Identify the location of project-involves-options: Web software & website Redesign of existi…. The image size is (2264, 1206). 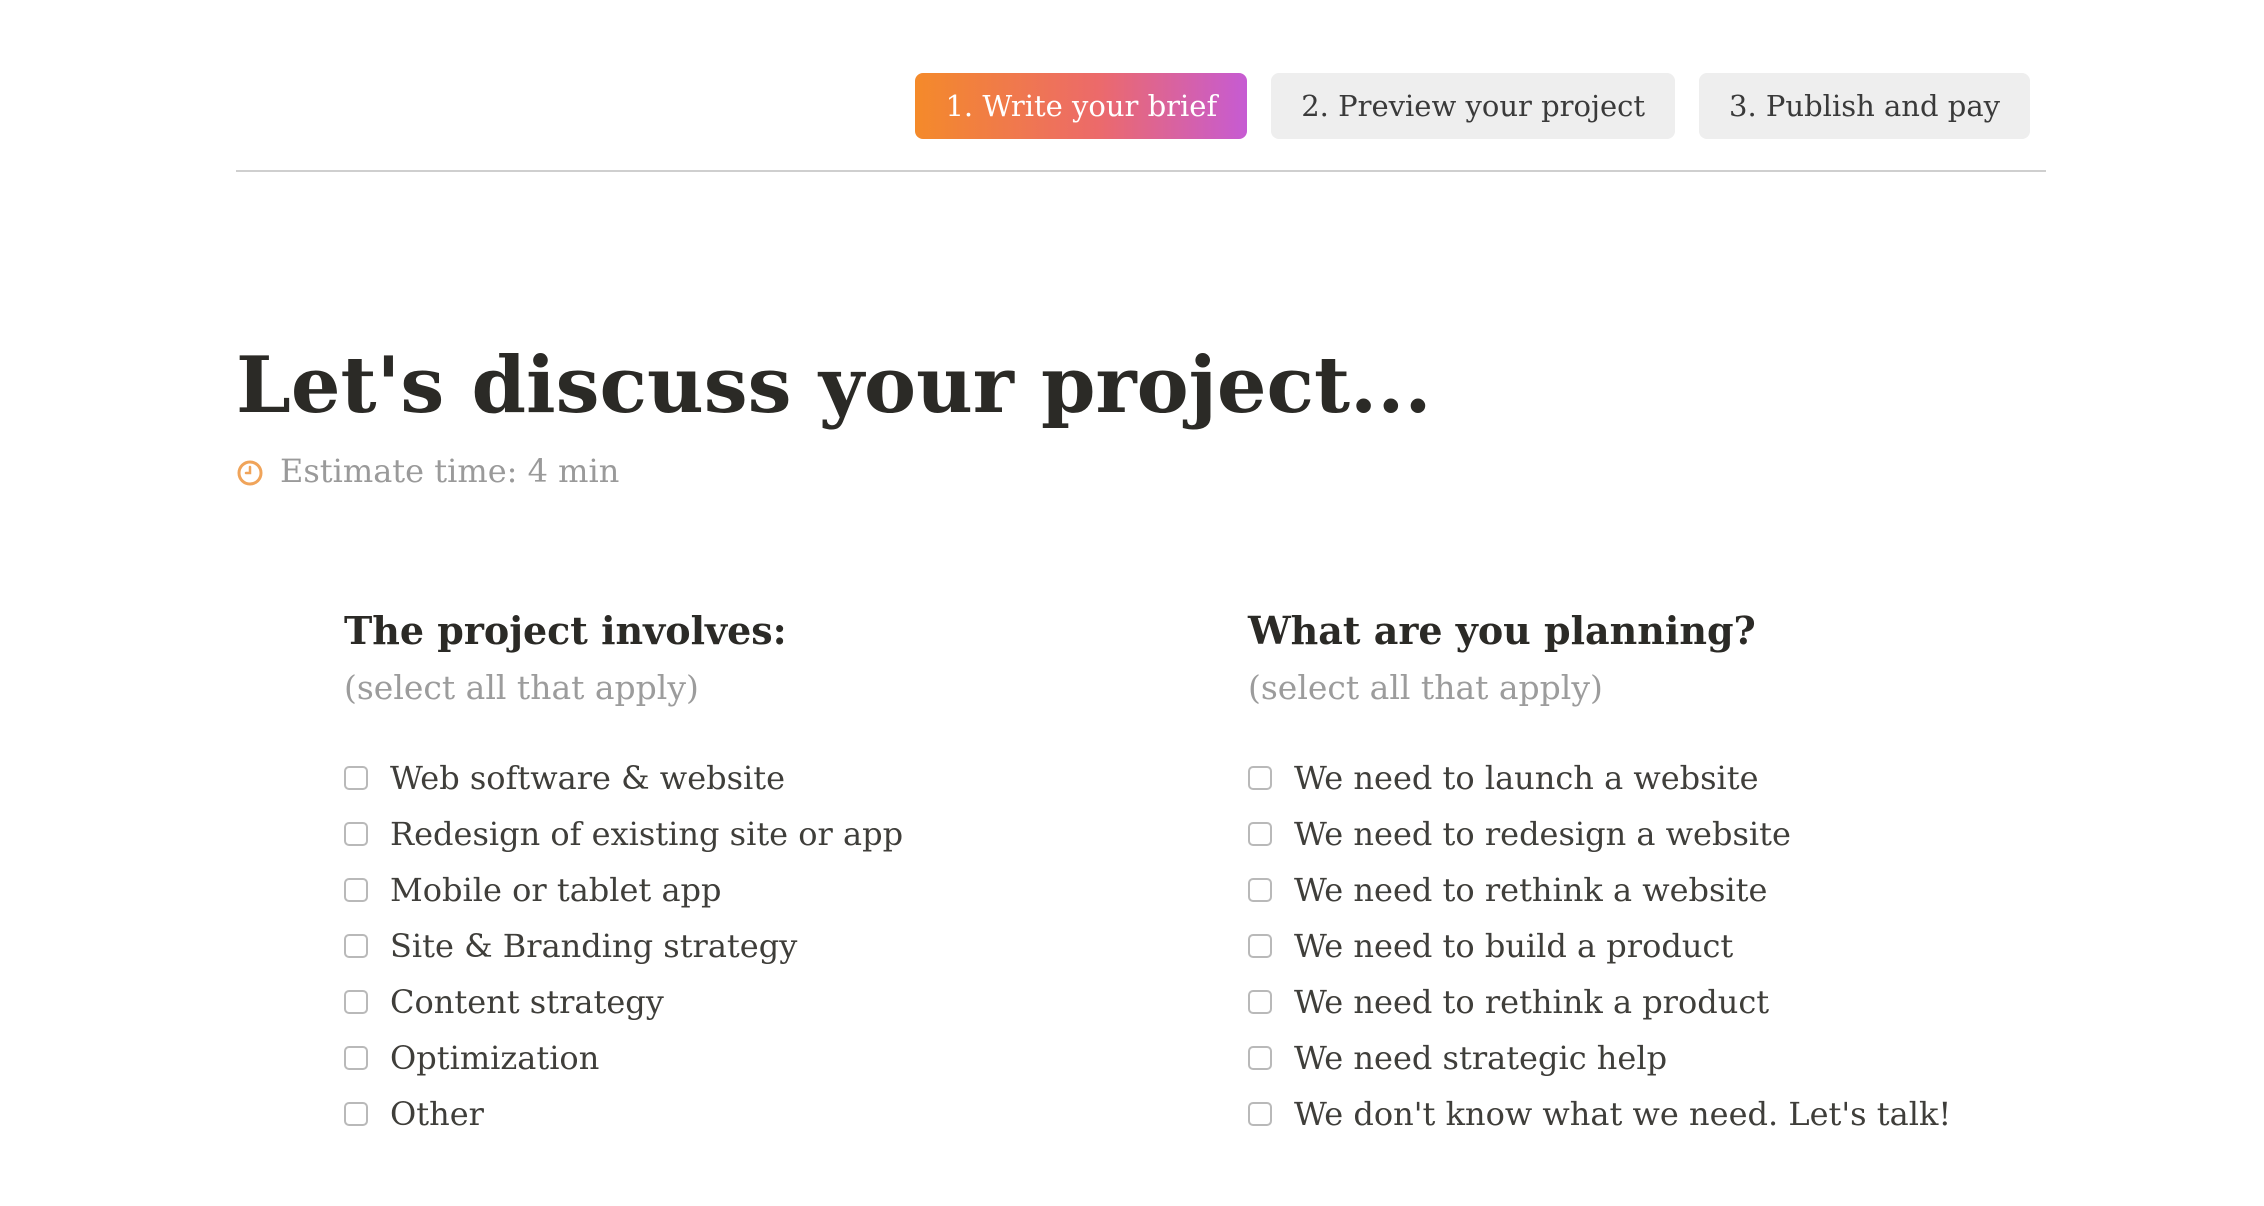
(694, 946).